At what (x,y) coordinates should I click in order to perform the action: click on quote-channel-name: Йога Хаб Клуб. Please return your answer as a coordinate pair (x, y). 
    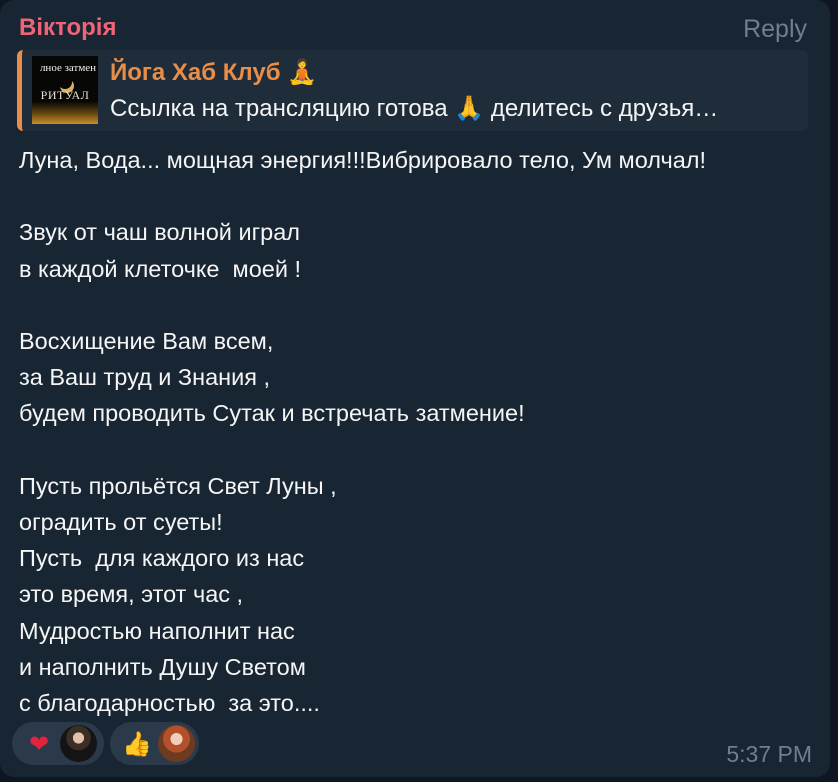
    Looking at the image, I should click on (195, 72).